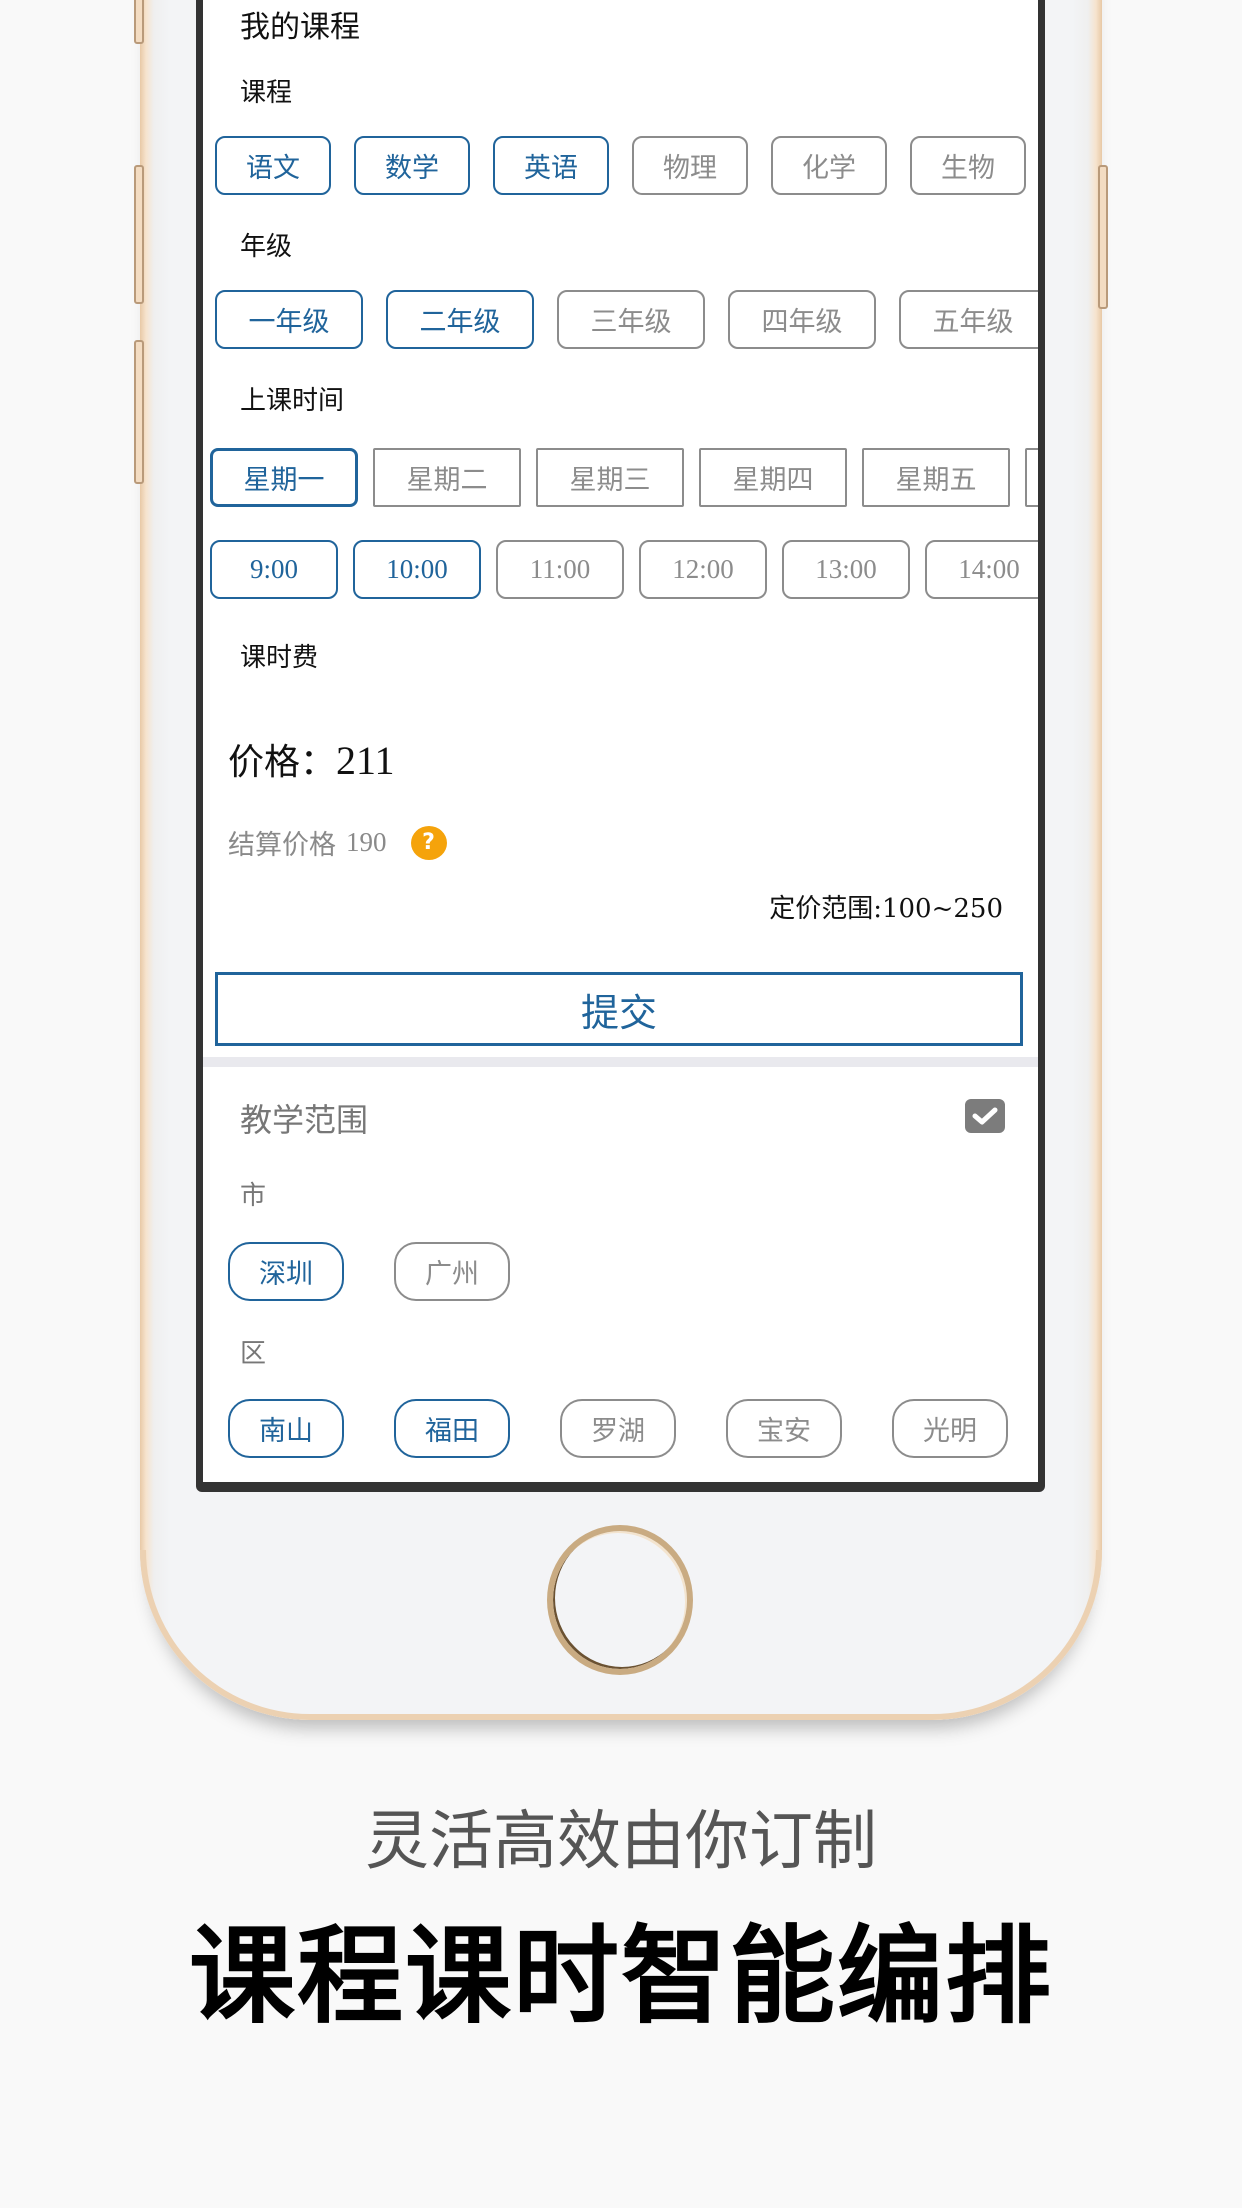  What do you see at coordinates (621, 1976) in the screenshot?
I see `promo-headline: 课程课时智能编排` at bounding box center [621, 1976].